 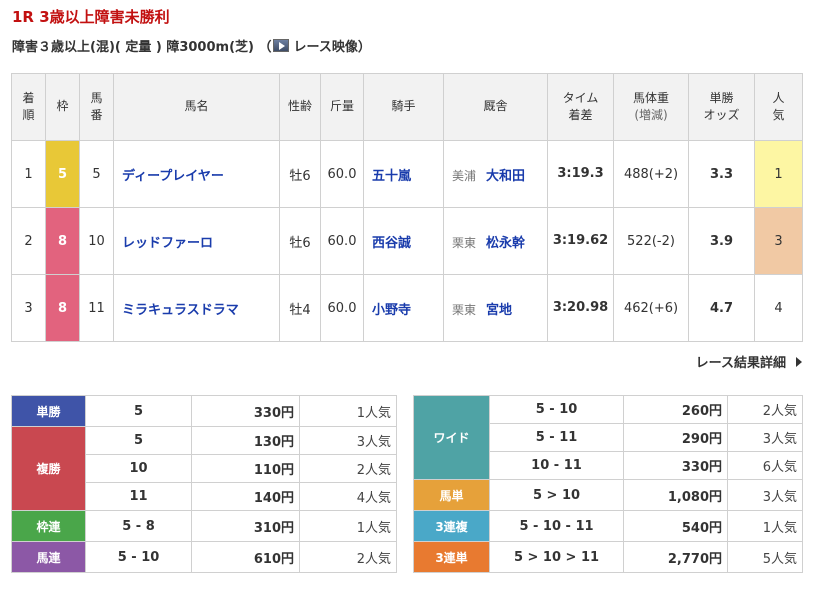 What do you see at coordinates (675, 409) in the screenshot?
I see `payout-amount: 260円` at bounding box center [675, 409].